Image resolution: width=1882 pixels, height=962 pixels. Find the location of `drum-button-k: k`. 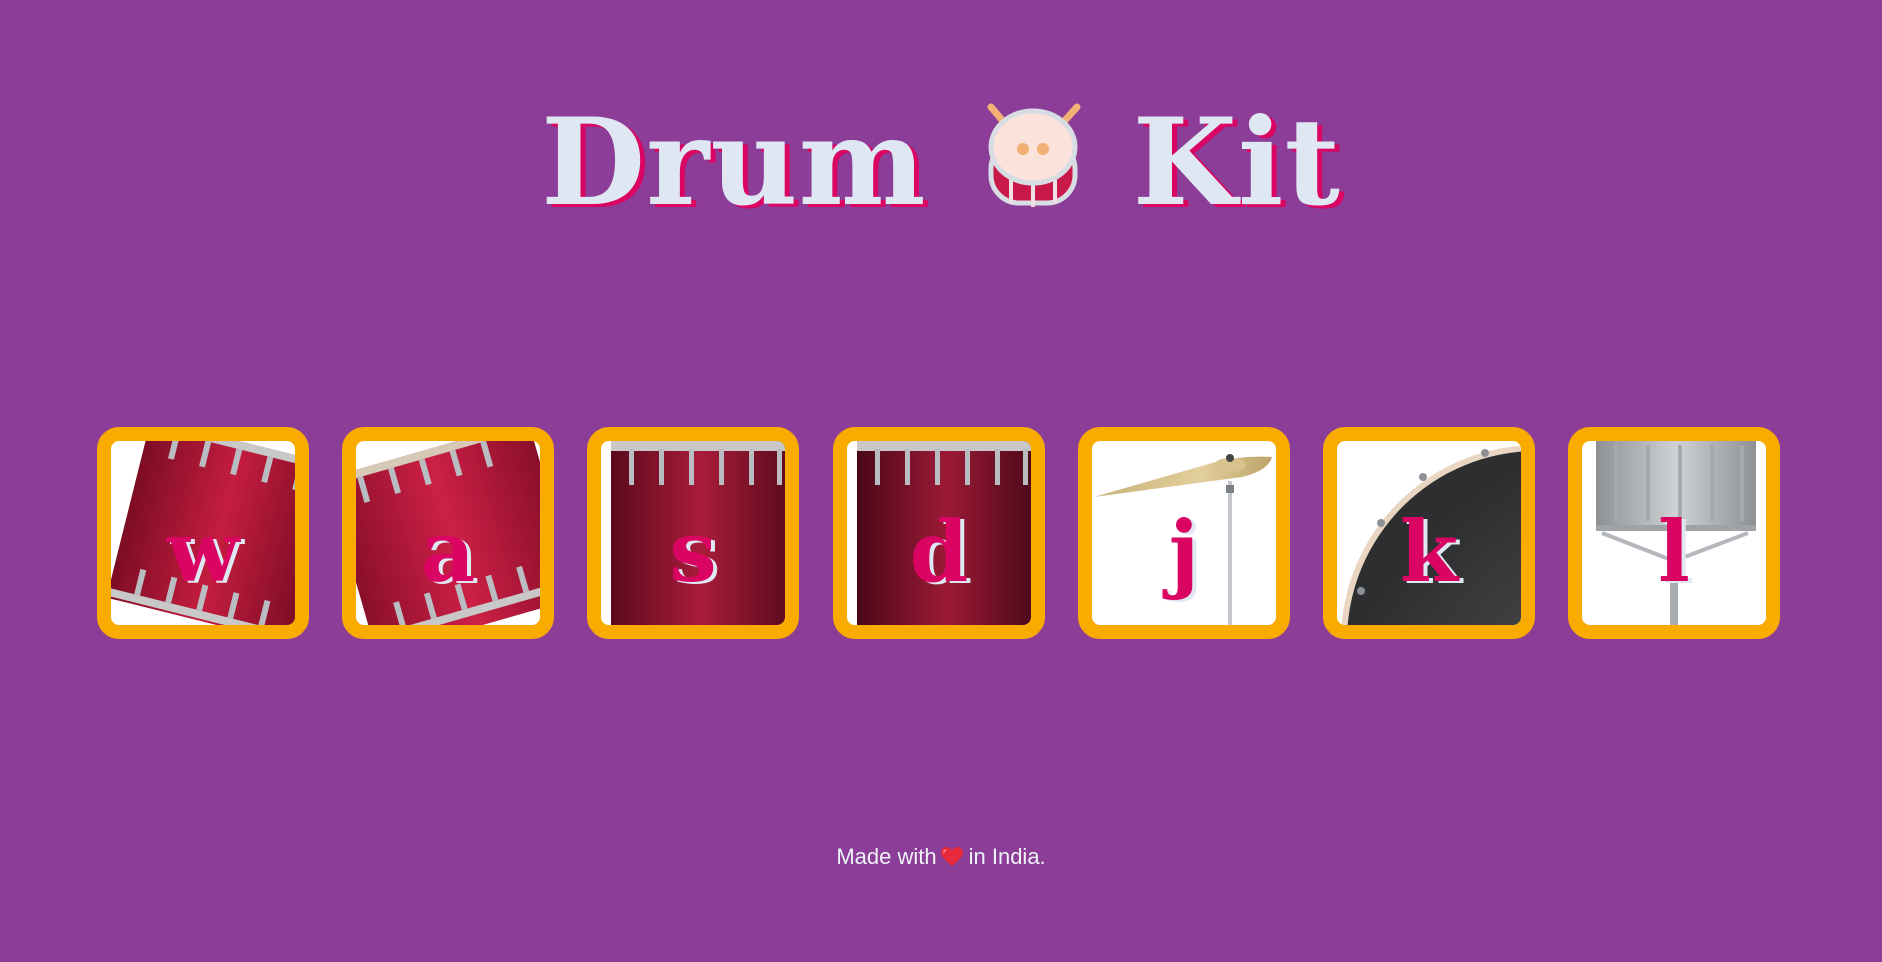

drum-button-k: k is located at coordinates (1429, 533).